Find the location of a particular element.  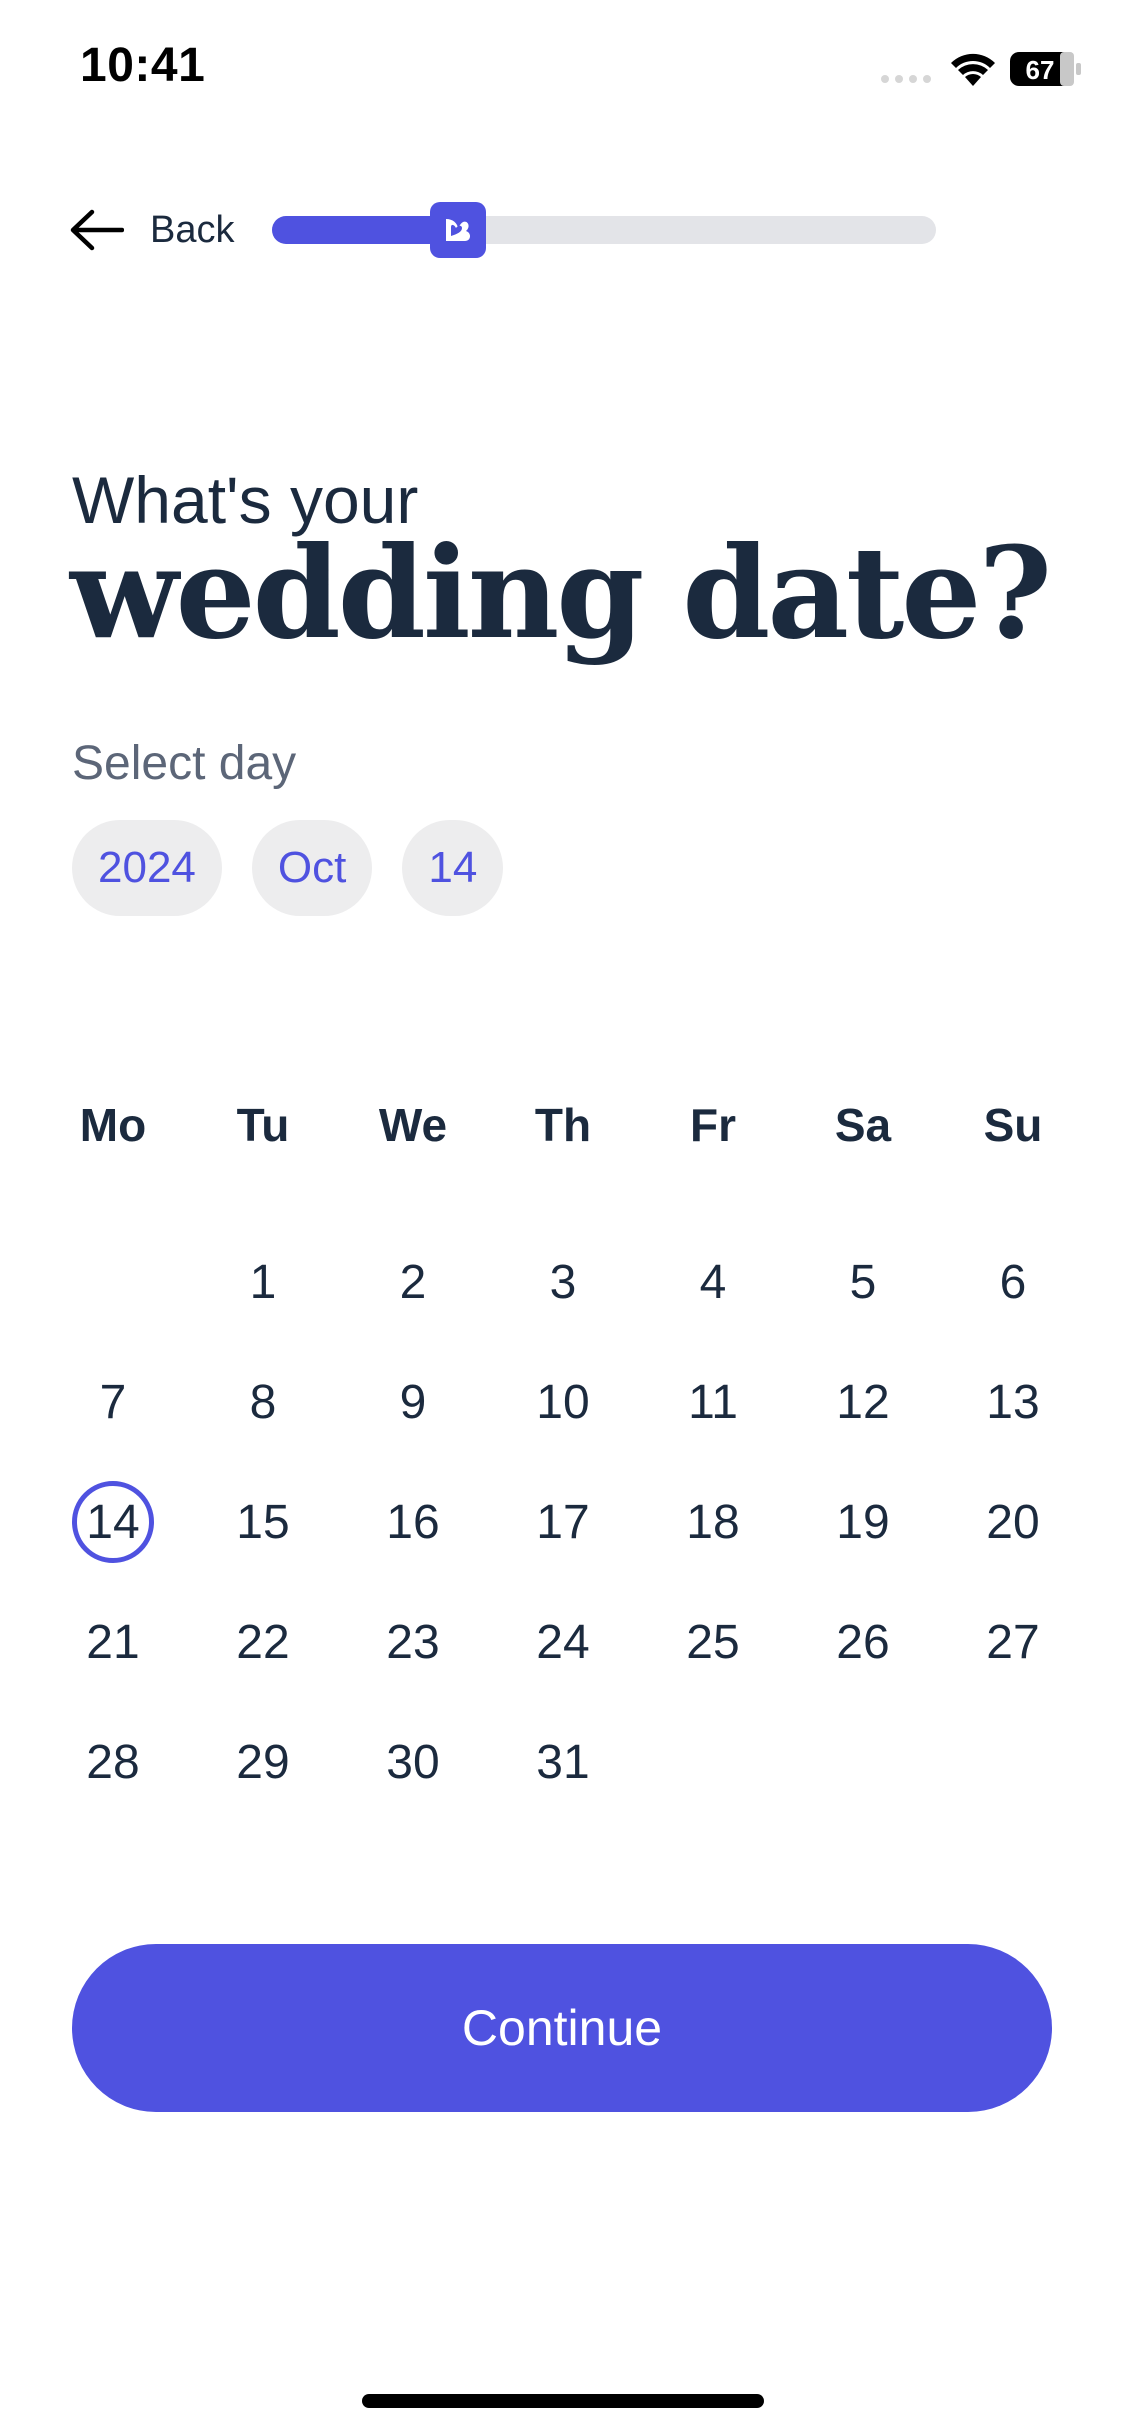

calendar-day: 10 is located at coordinates (563, 1402).